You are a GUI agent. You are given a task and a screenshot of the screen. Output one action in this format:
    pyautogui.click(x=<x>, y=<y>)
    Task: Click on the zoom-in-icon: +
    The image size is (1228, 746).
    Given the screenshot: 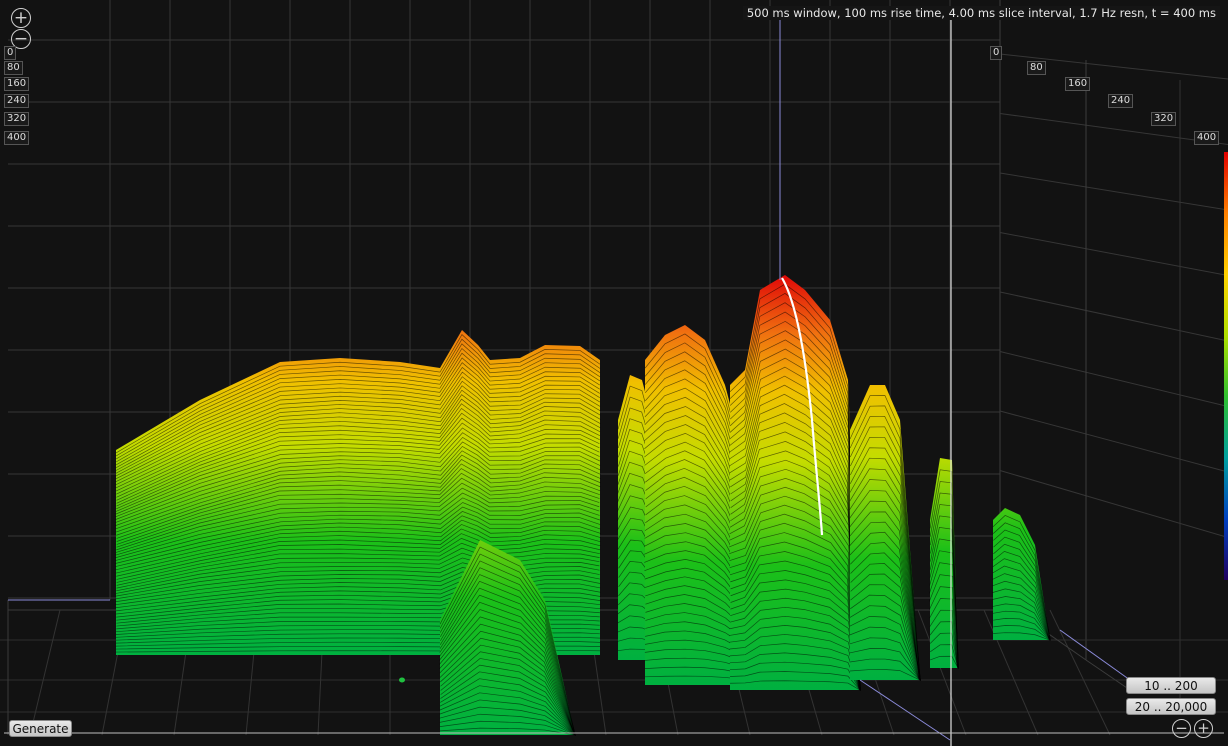 What is the action you would take?
    pyautogui.click(x=21, y=18)
    